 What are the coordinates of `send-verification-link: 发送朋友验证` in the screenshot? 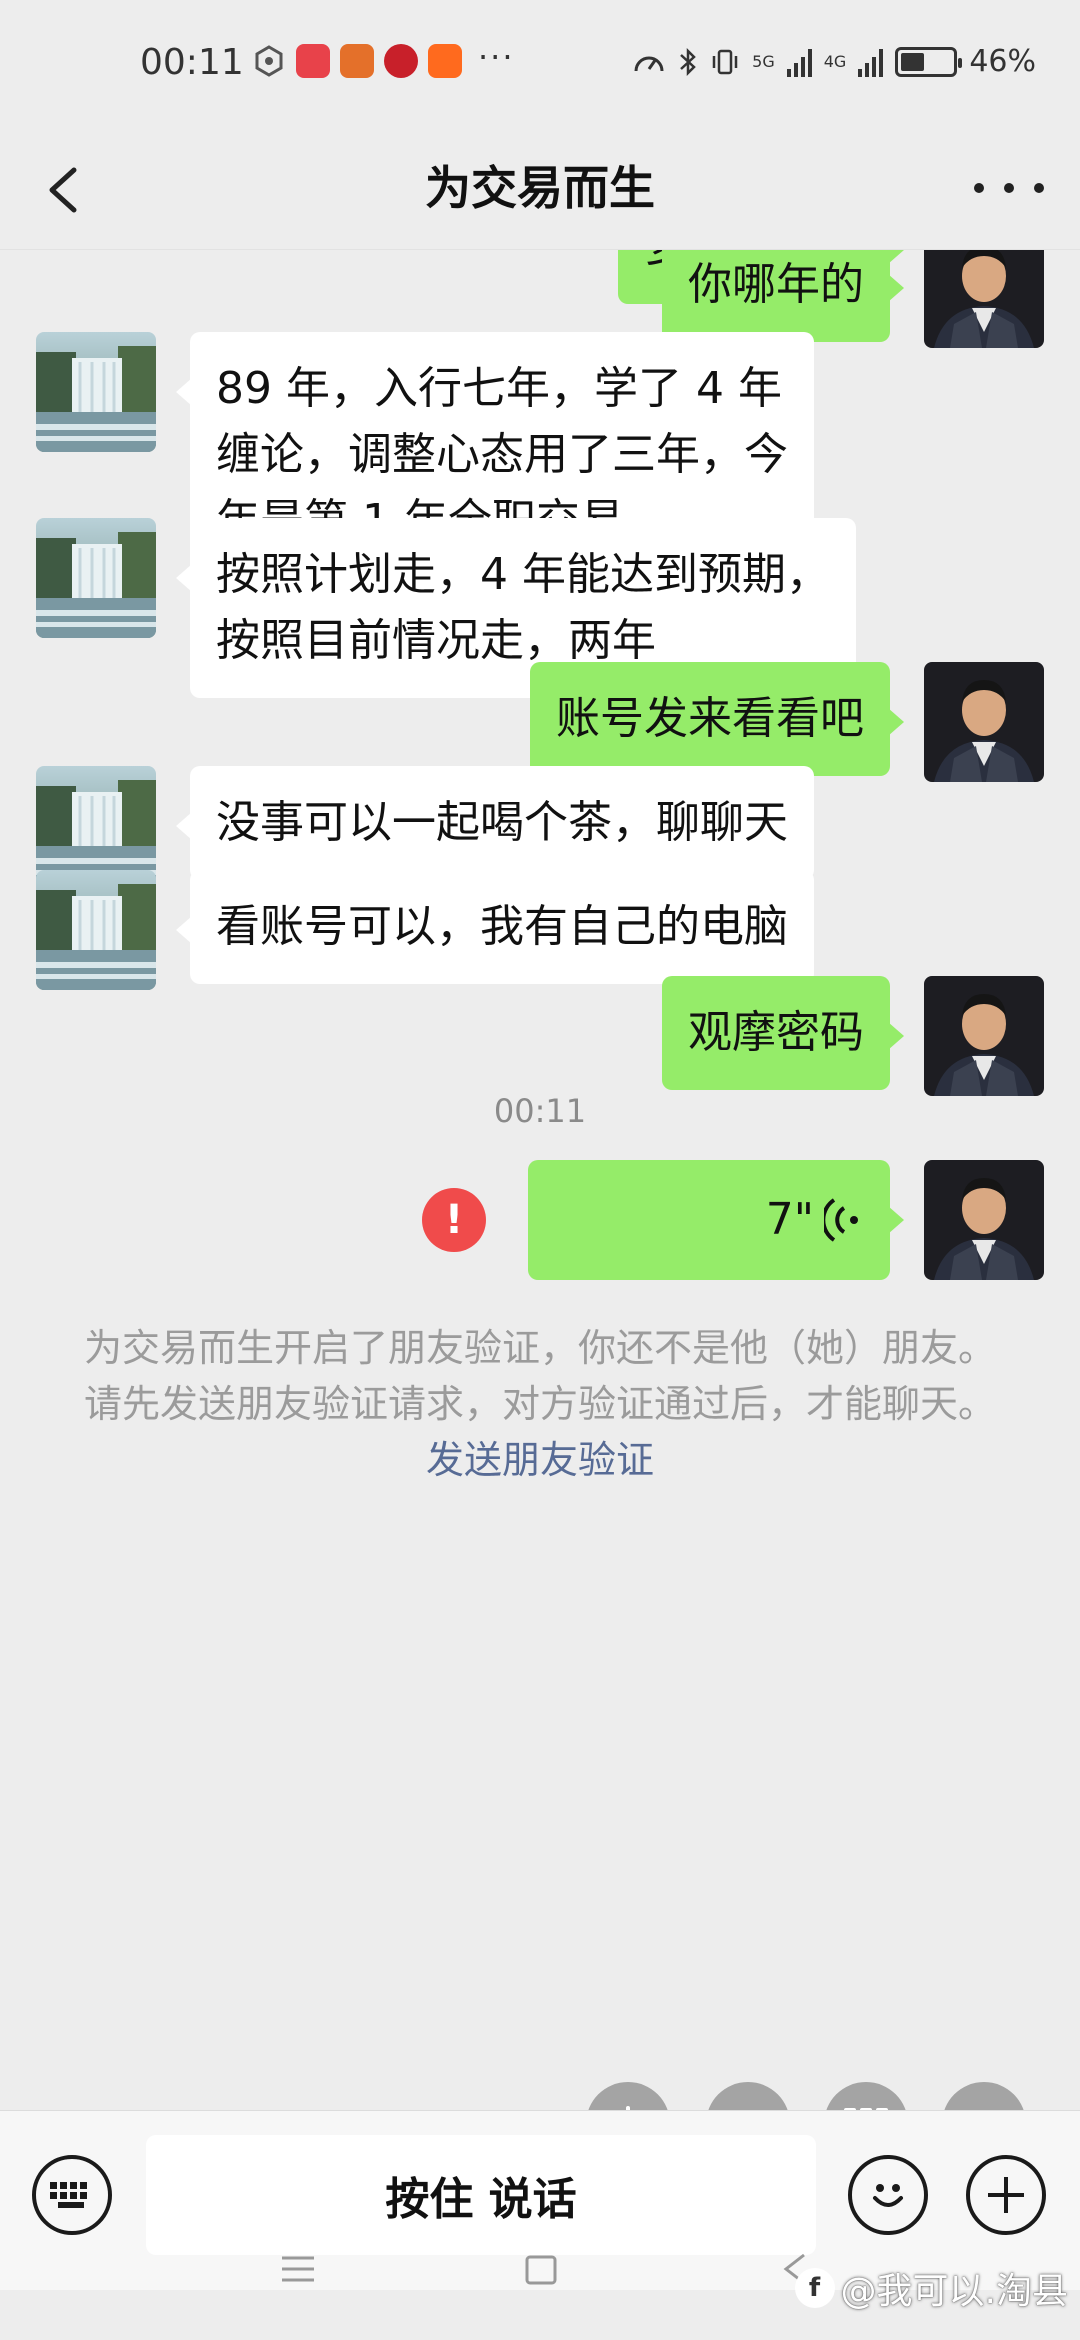 It's located at (540, 1460).